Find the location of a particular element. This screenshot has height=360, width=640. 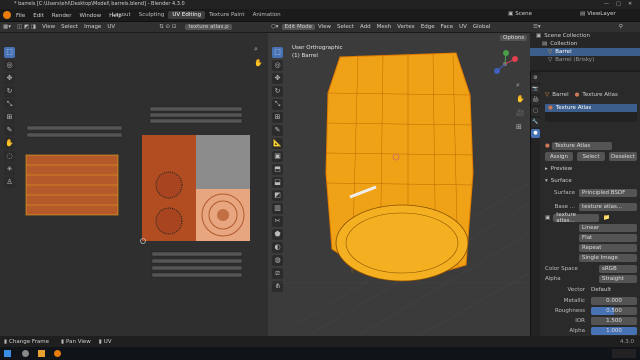

metallic-slider: 0.000 is located at coordinates (614, 301).